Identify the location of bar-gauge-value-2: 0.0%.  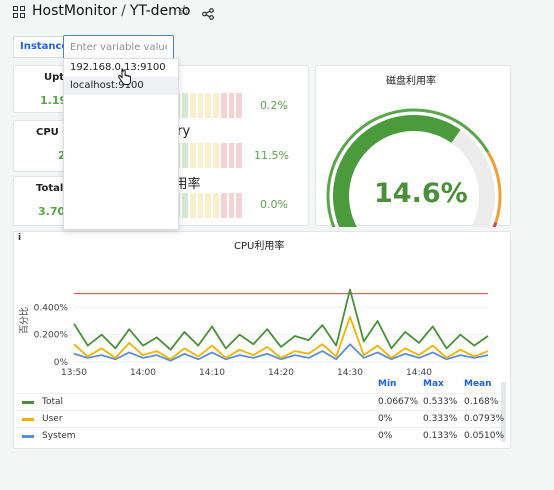
(274, 204).